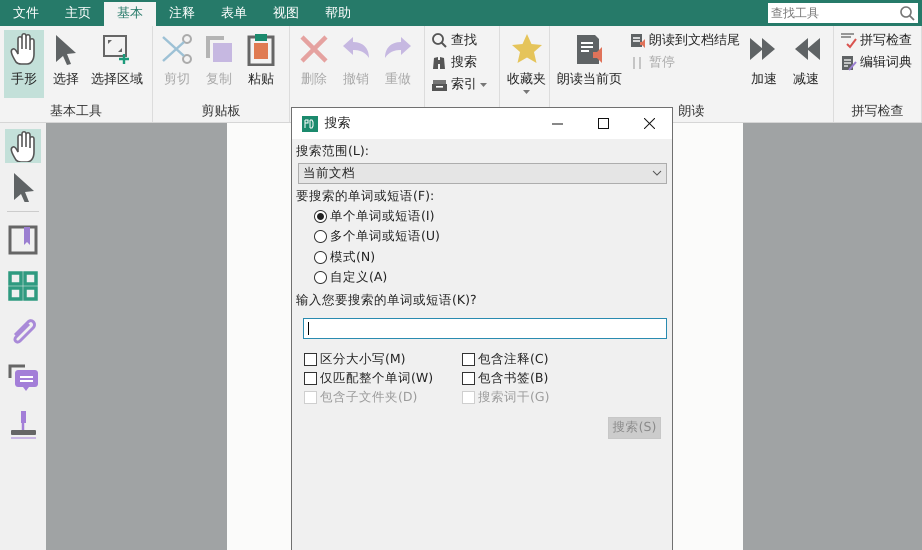 The height and width of the screenshot is (550, 922). What do you see at coordinates (832, 13) in the screenshot?
I see `tool-search-field: 查找工具` at bounding box center [832, 13].